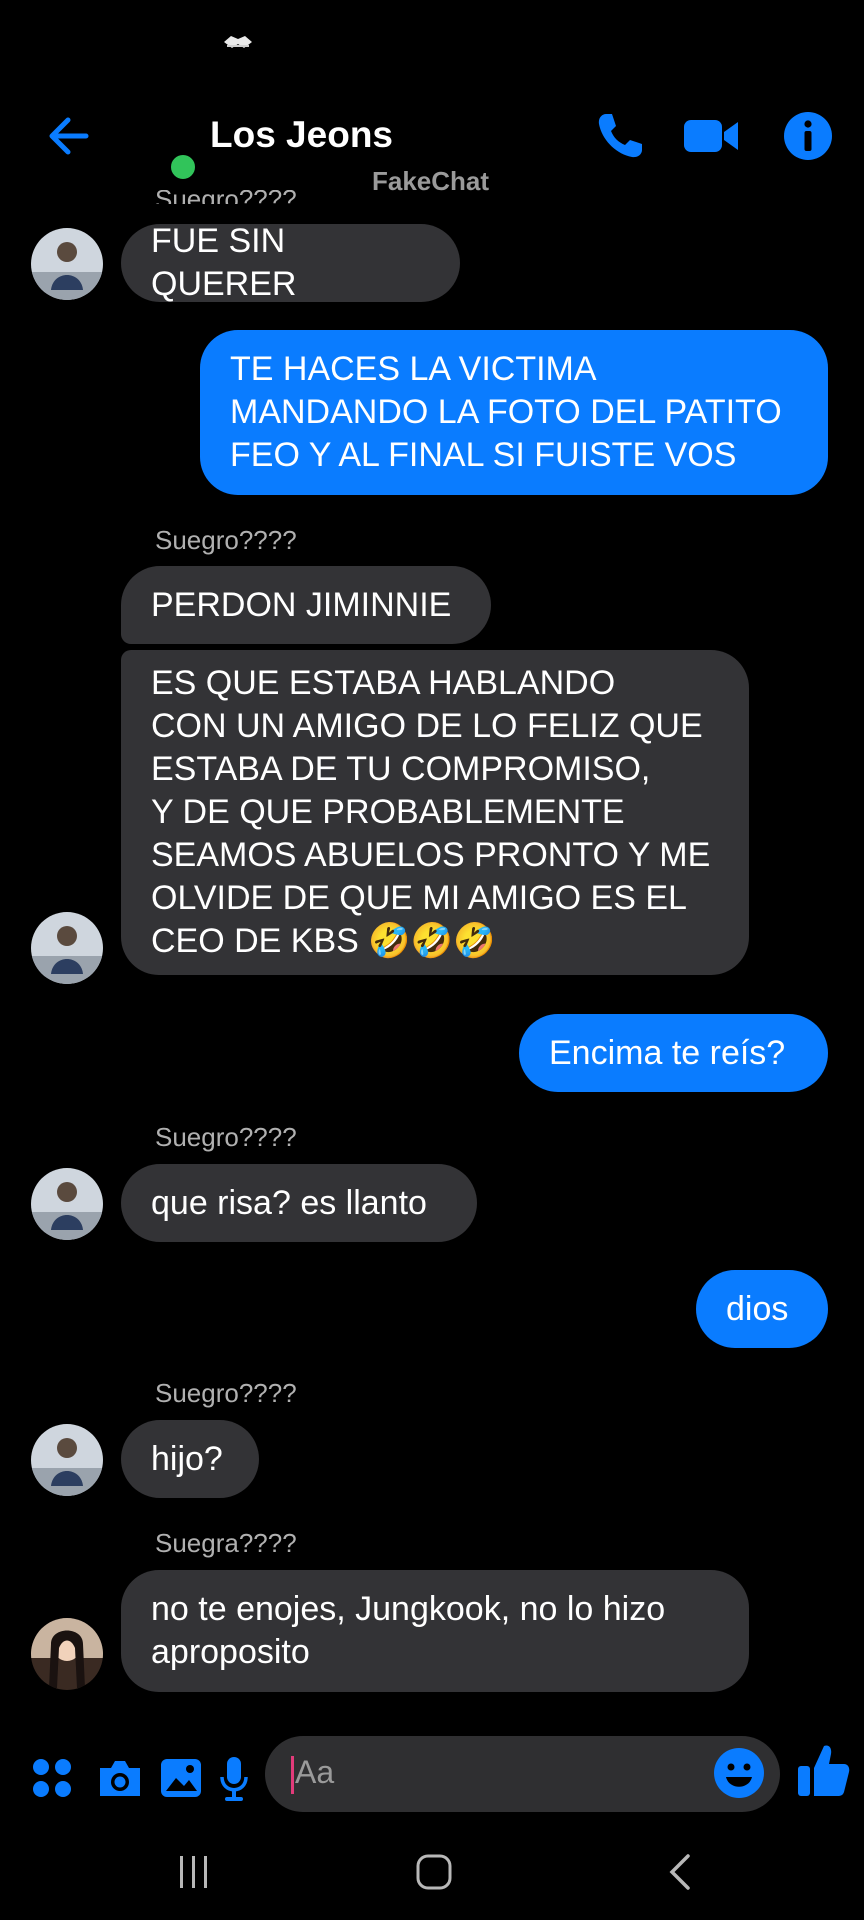 This screenshot has height=1920, width=864. What do you see at coordinates (194, 1872) in the screenshot?
I see `recent-apps-icon` at bounding box center [194, 1872].